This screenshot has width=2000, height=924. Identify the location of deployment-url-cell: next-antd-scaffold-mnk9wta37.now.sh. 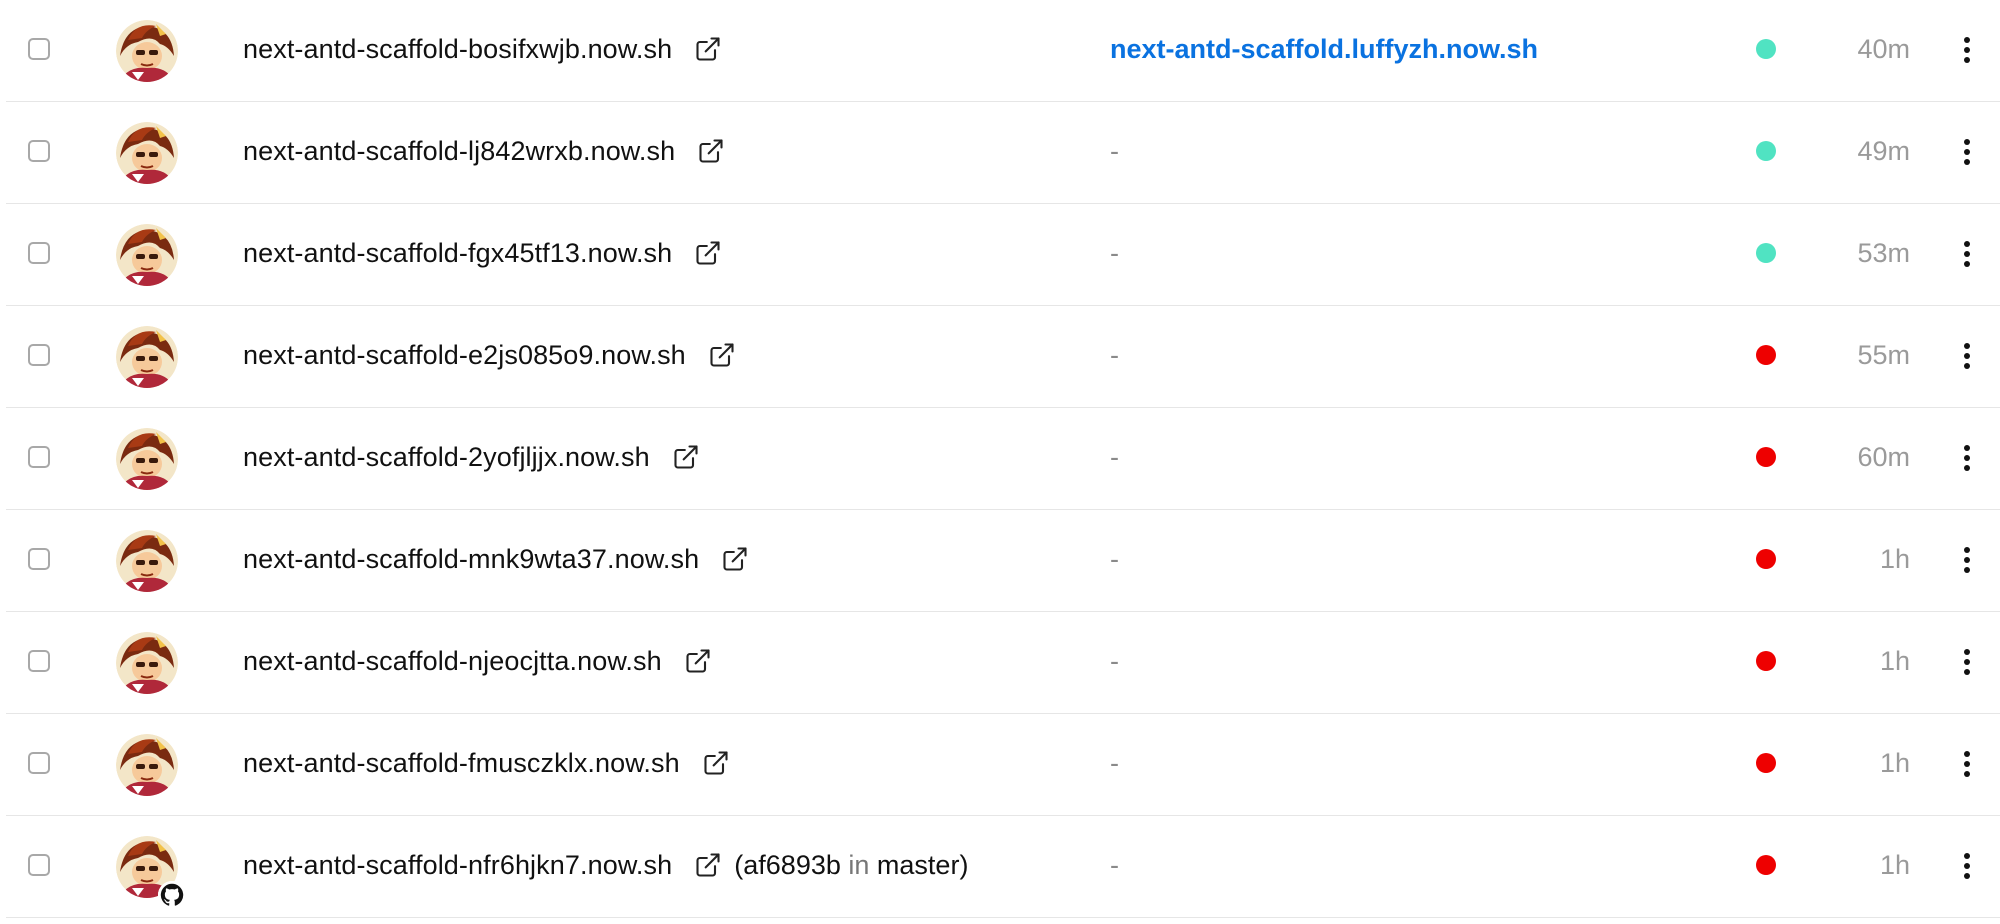
(496, 559).